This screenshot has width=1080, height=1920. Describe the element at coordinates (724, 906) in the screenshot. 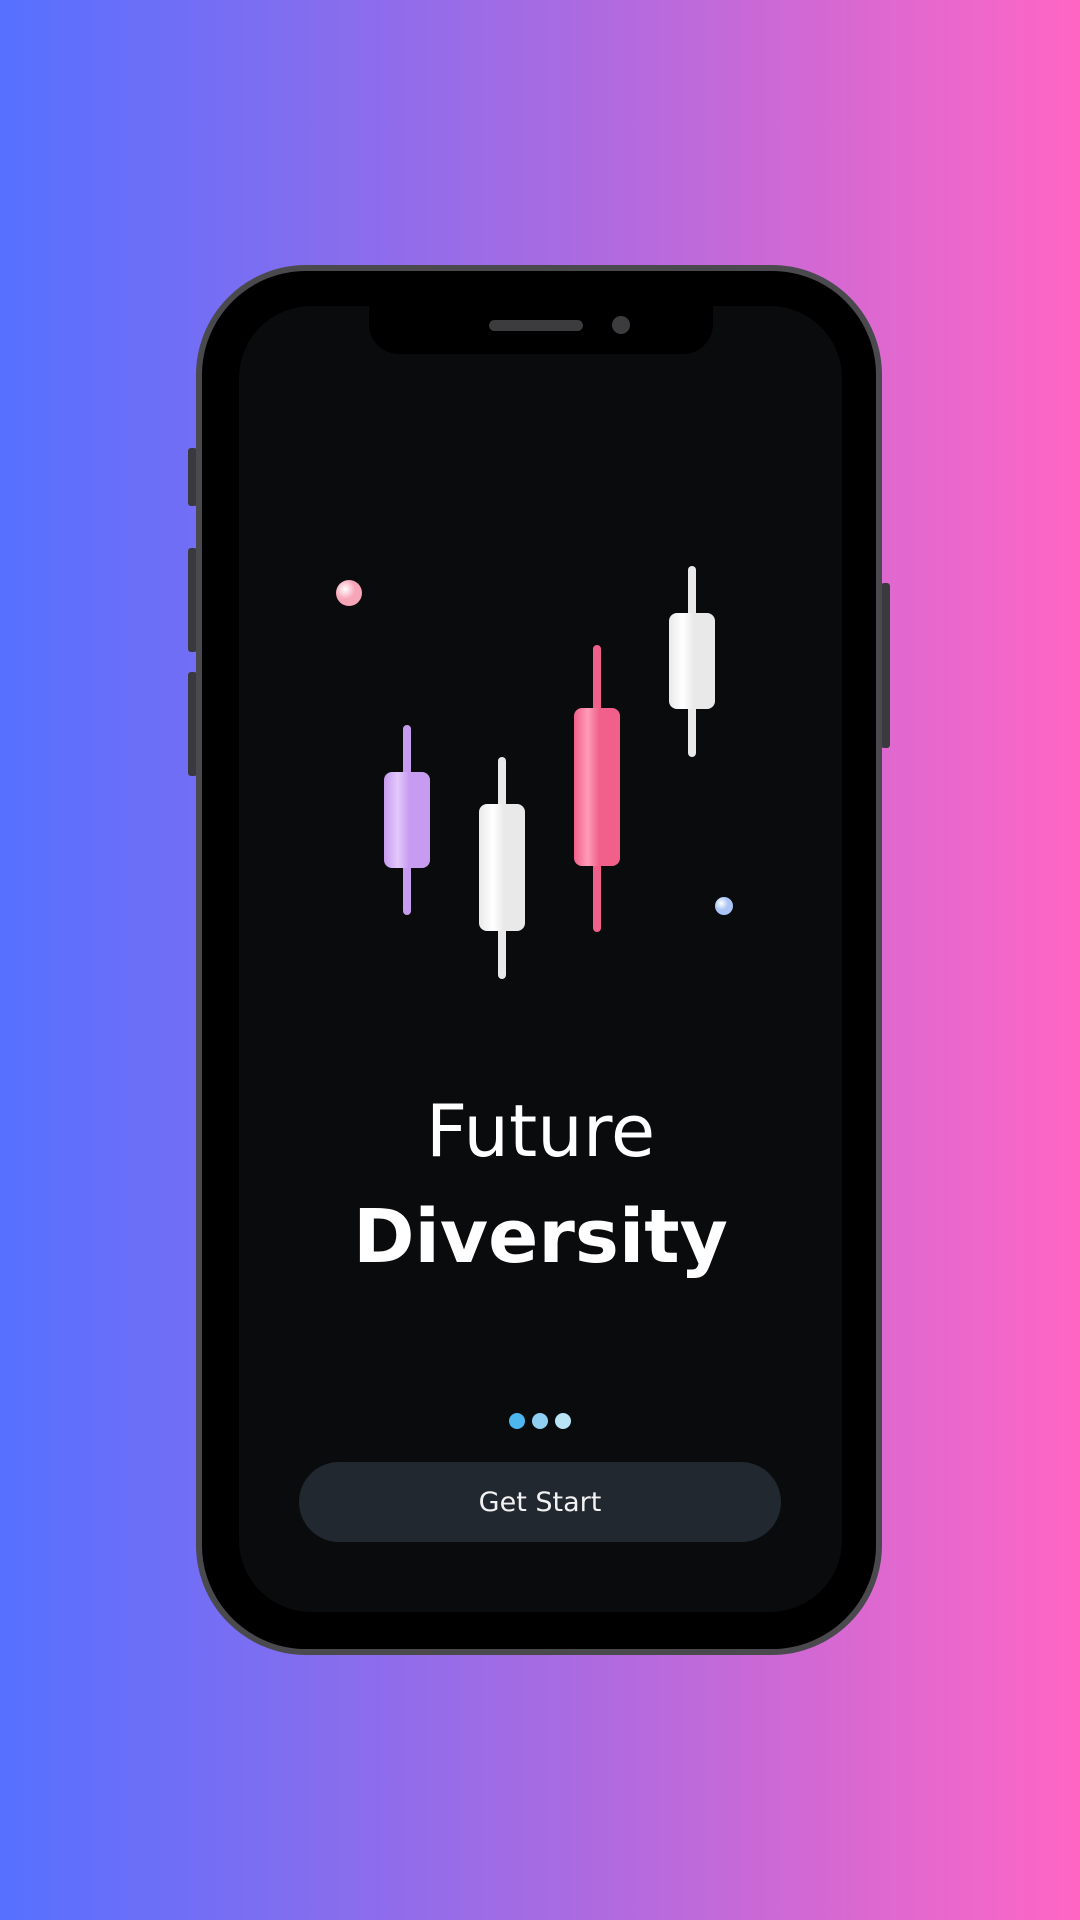

I see `blue-orb` at that location.